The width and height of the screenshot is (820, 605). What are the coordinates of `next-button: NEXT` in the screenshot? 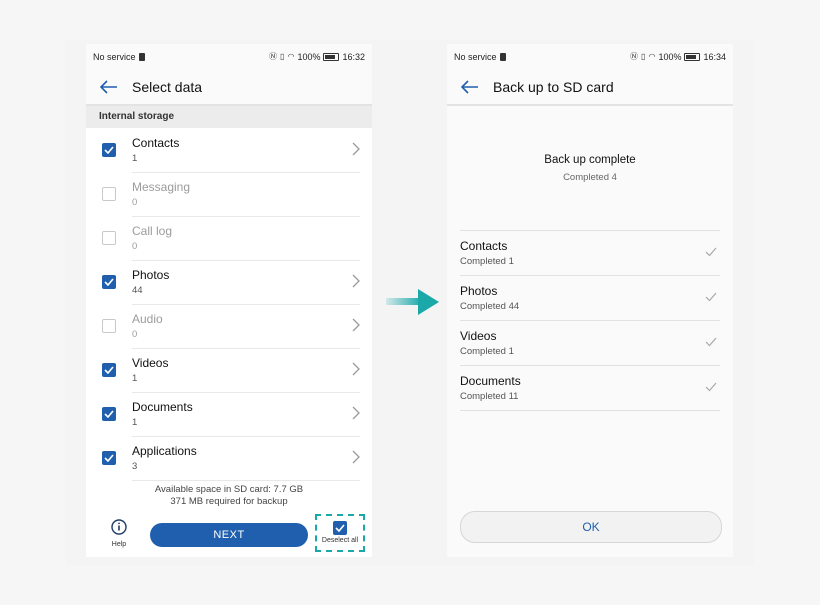 It's located at (229, 535).